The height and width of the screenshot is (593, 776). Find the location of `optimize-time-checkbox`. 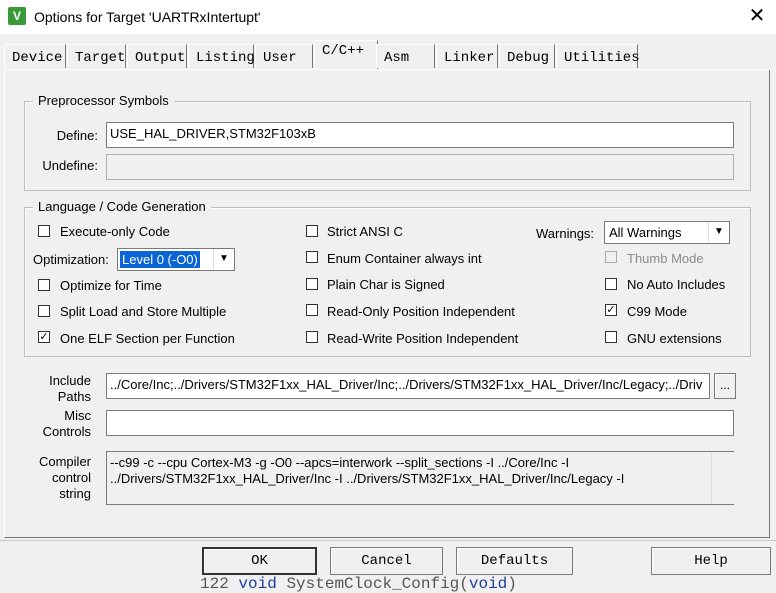

optimize-time-checkbox is located at coordinates (44, 285).